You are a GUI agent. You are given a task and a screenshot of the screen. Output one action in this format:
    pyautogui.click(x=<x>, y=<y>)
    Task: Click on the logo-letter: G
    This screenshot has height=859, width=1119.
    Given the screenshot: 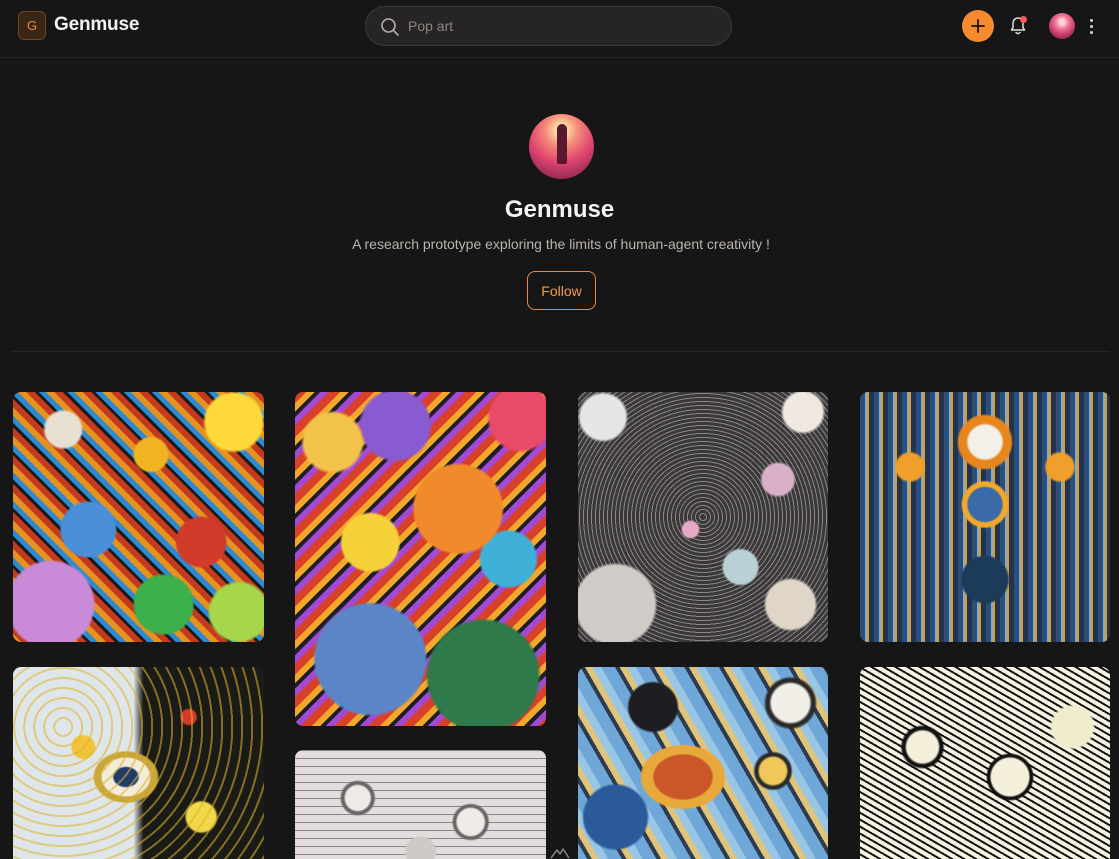 What is the action you would take?
    pyautogui.click(x=32, y=25)
    